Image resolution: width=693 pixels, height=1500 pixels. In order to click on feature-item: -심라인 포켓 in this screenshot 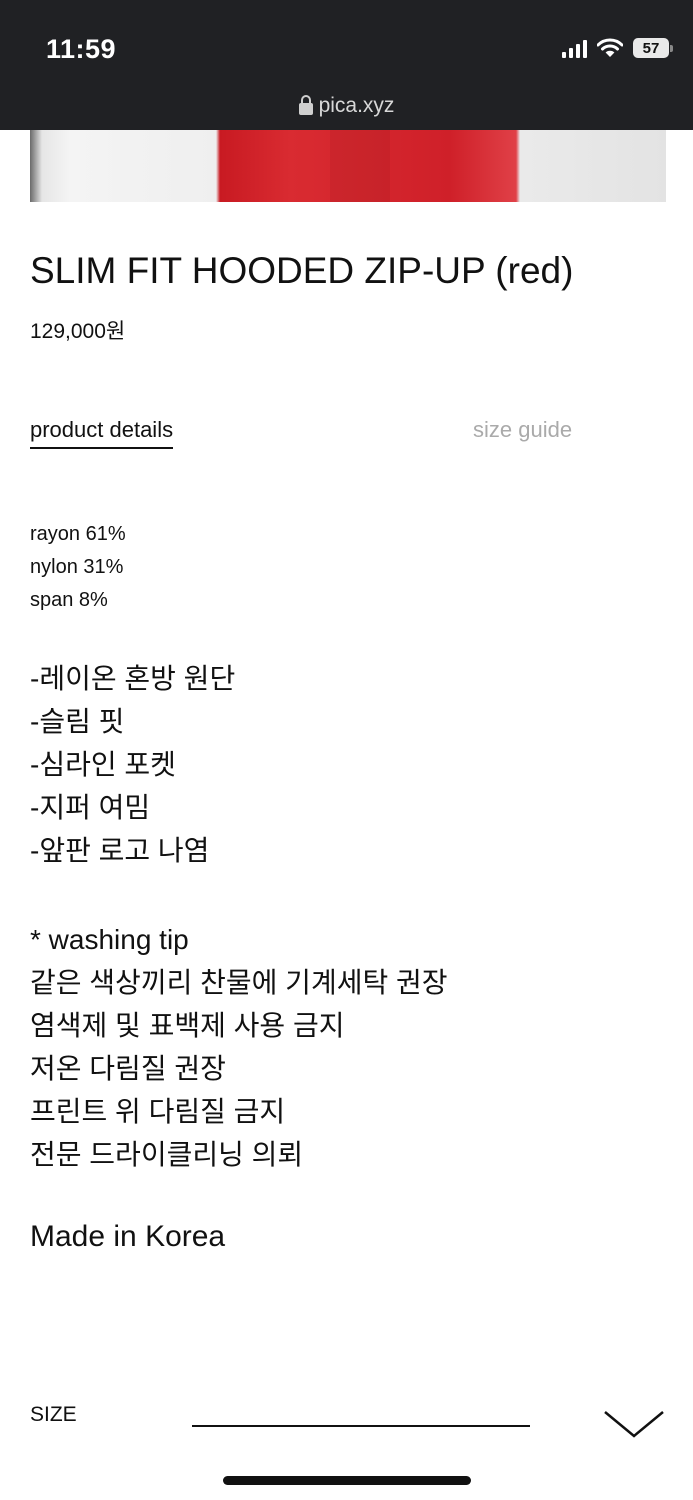, I will do `click(103, 764)`.